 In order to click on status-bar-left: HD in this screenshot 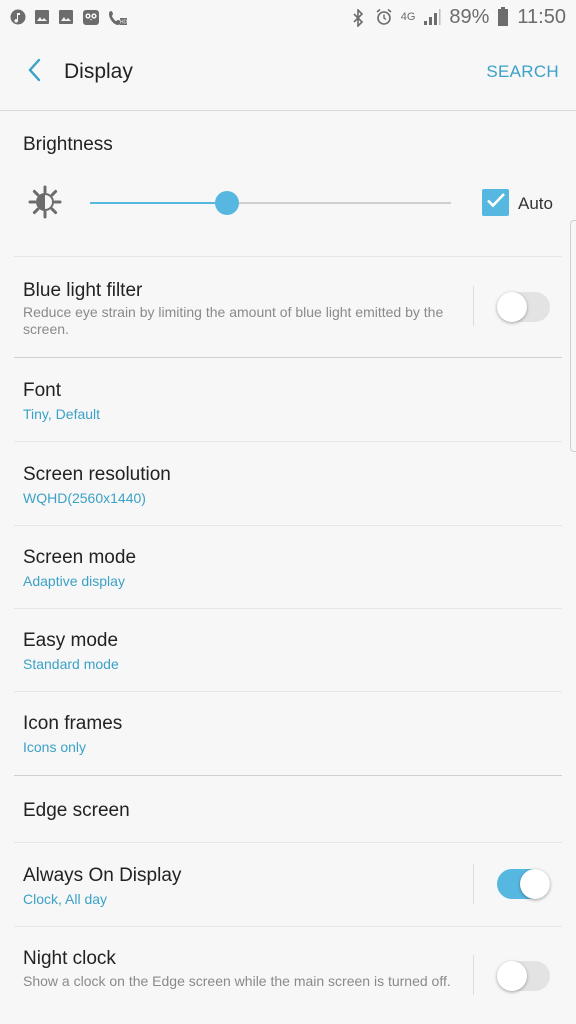, I will do `click(69, 17)`.